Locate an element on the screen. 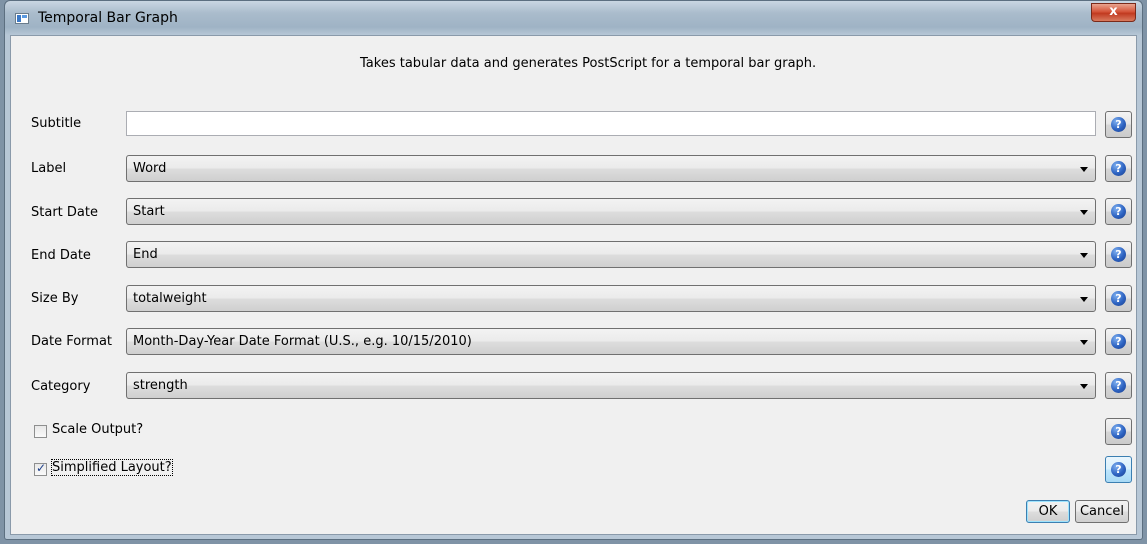 The height and width of the screenshot is (544, 1147). end-date-help-button: ? is located at coordinates (1118, 254).